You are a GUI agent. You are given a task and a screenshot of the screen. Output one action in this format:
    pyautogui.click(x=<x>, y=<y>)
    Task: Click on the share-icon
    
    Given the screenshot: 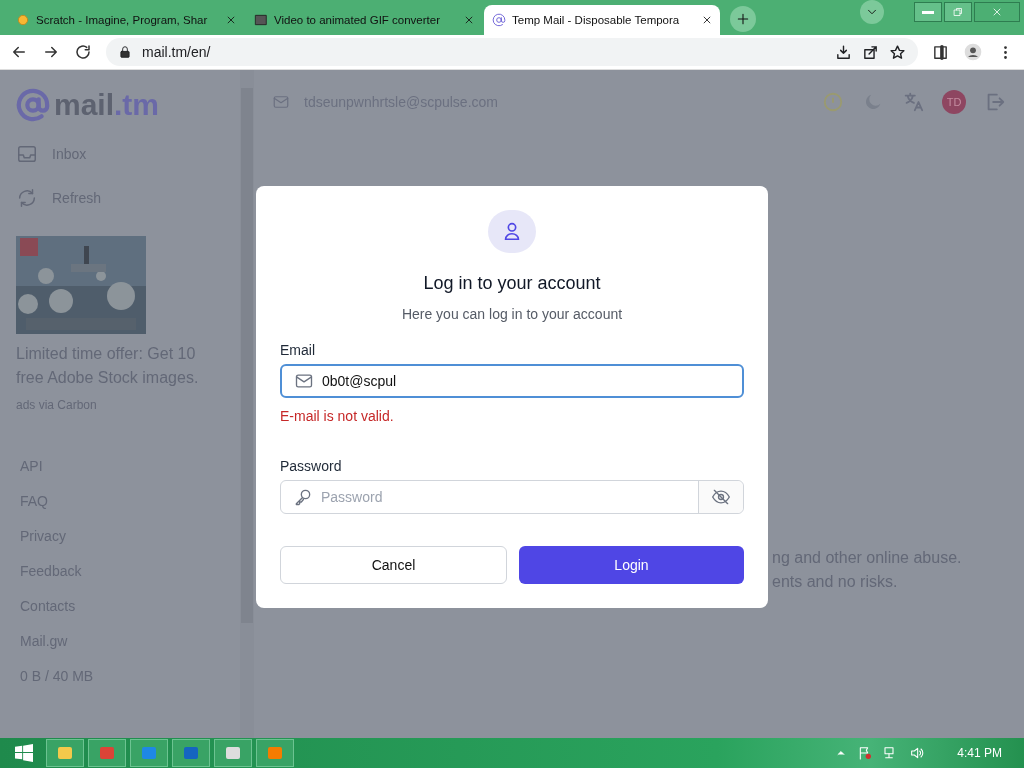 What is the action you would take?
    pyautogui.click(x=870, y=52)
    